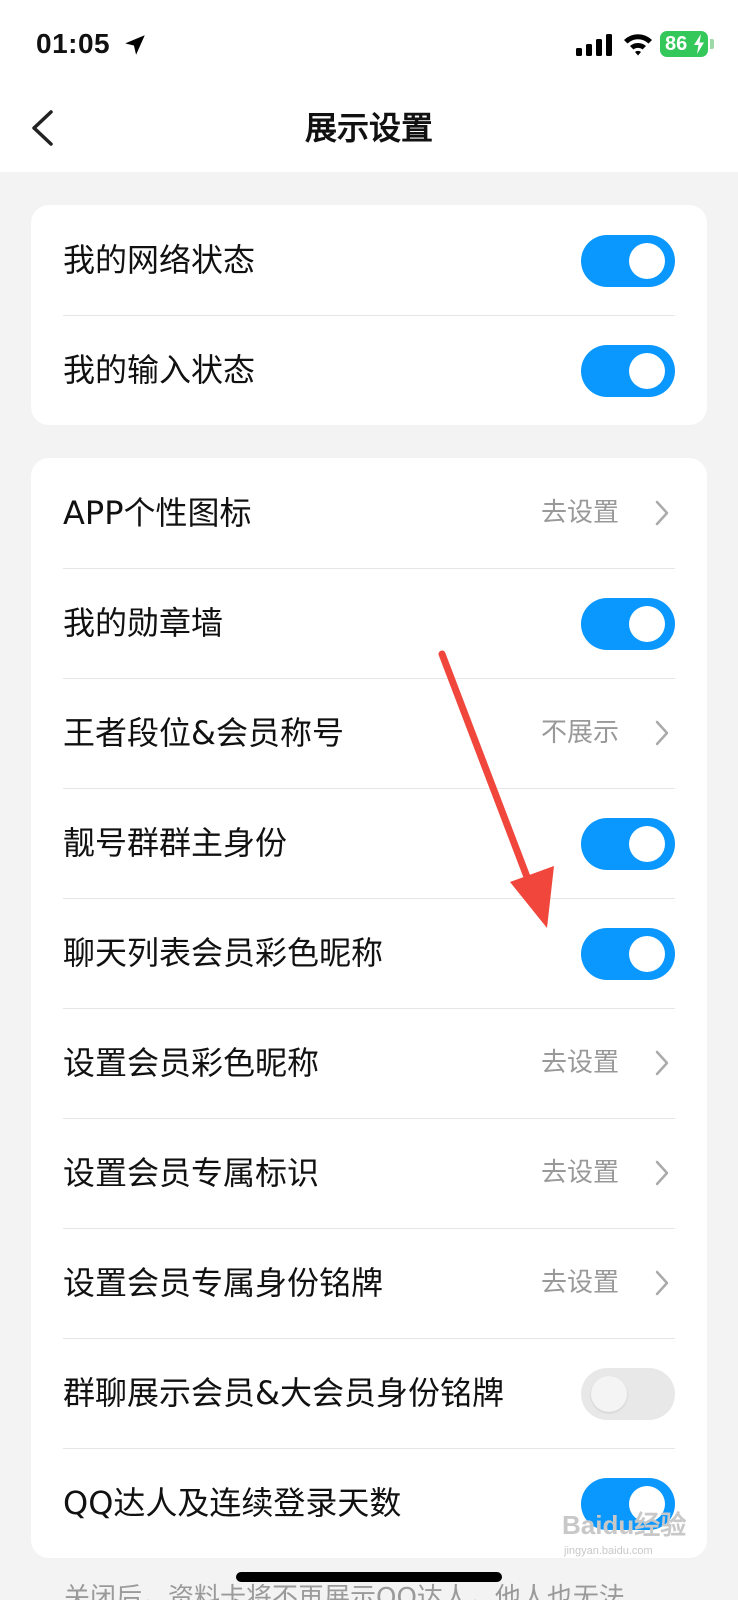 The width and height of the screenshot is (738, 1600). Describe the element at coordinates (385, 843) in the screenshot. I see `setting-row-group-owner: 靓号群群主身份` at that location.